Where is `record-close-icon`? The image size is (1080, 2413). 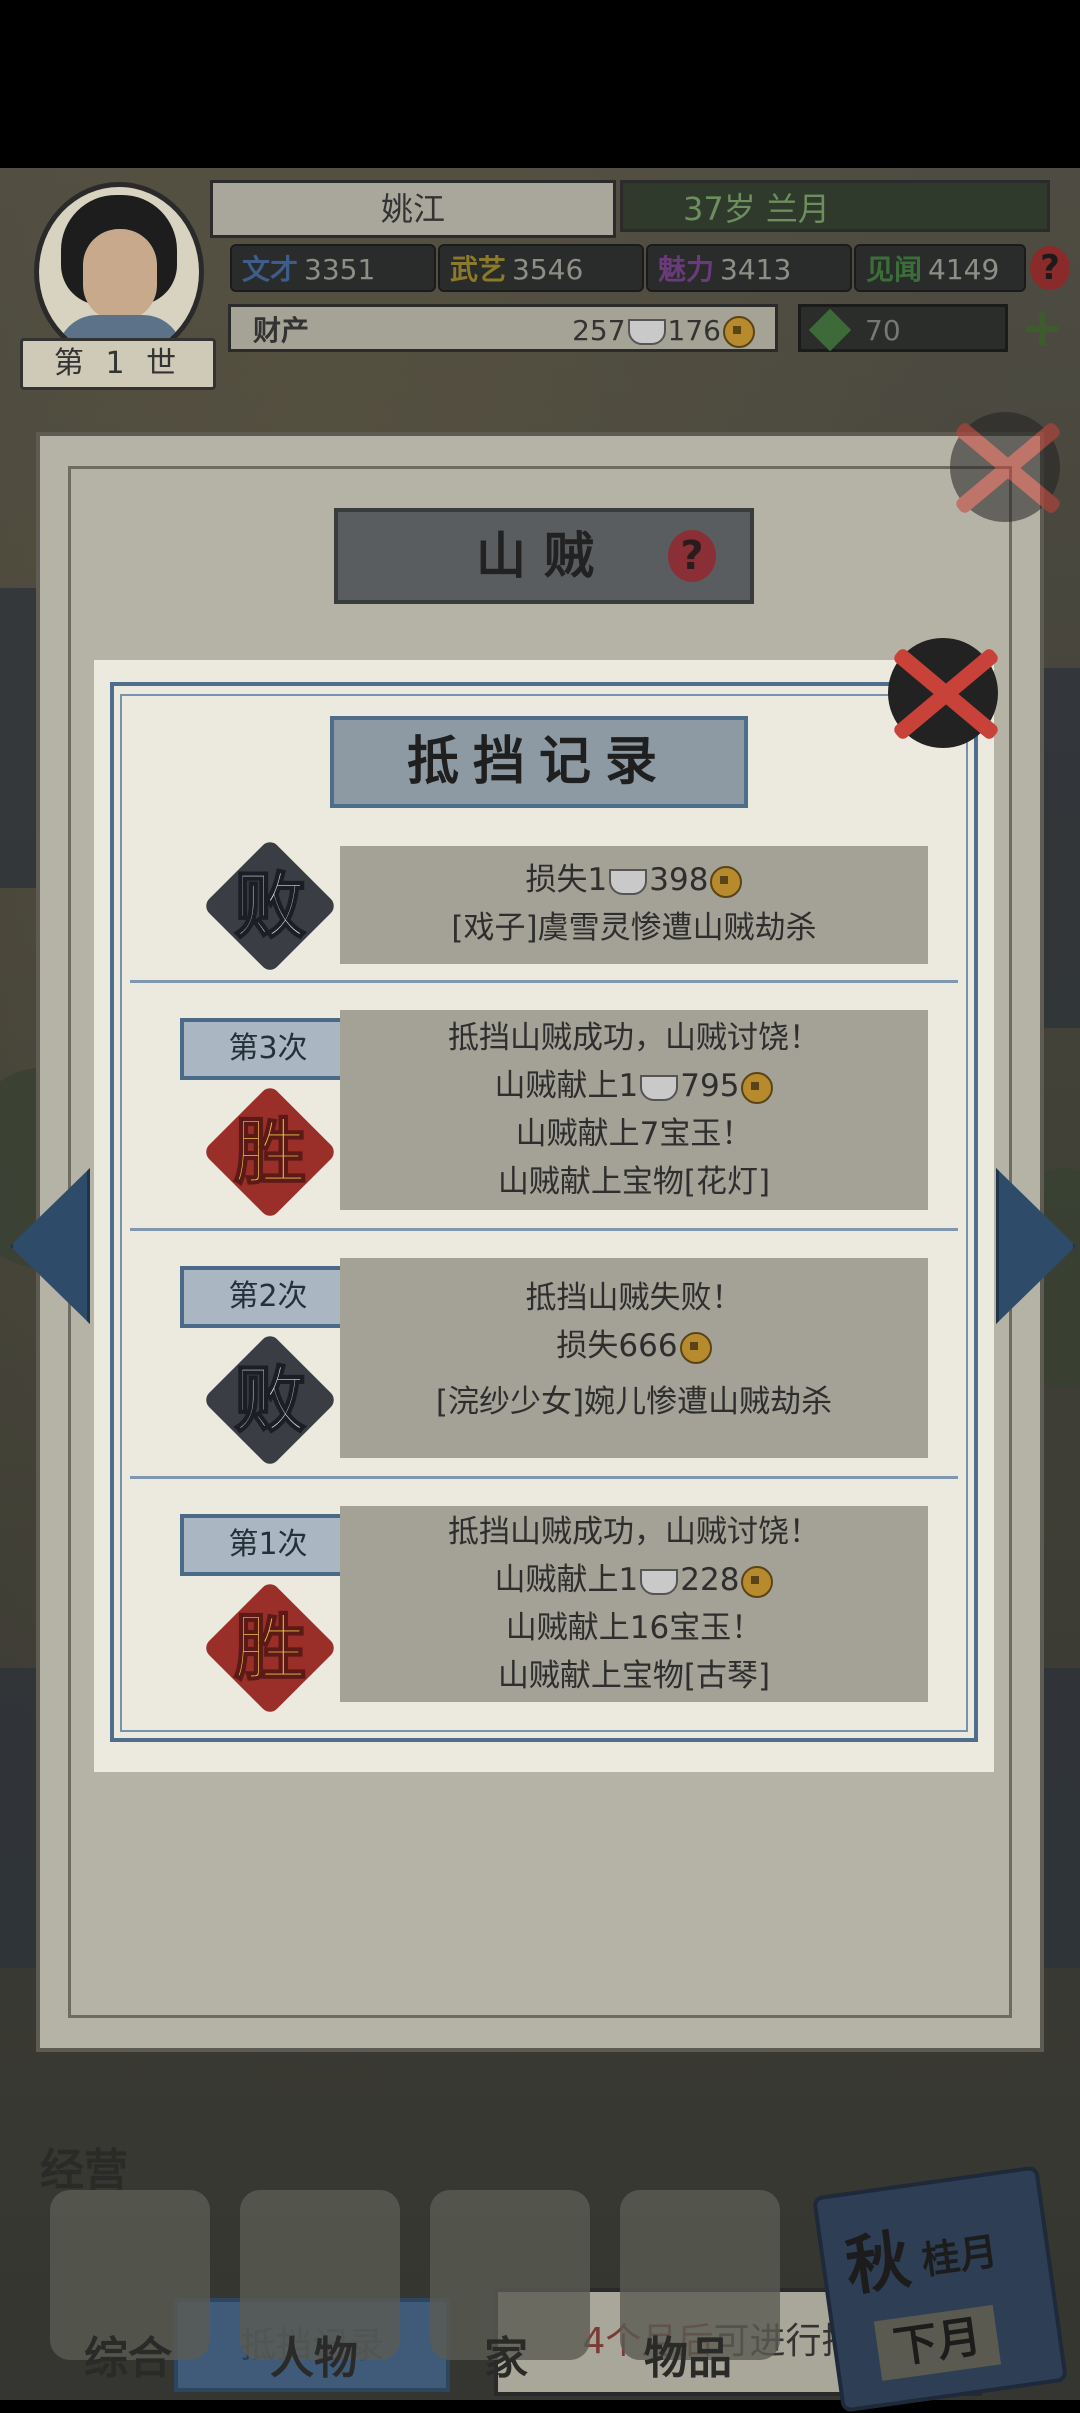
record-close-icon is located at coordinates (943, 693).